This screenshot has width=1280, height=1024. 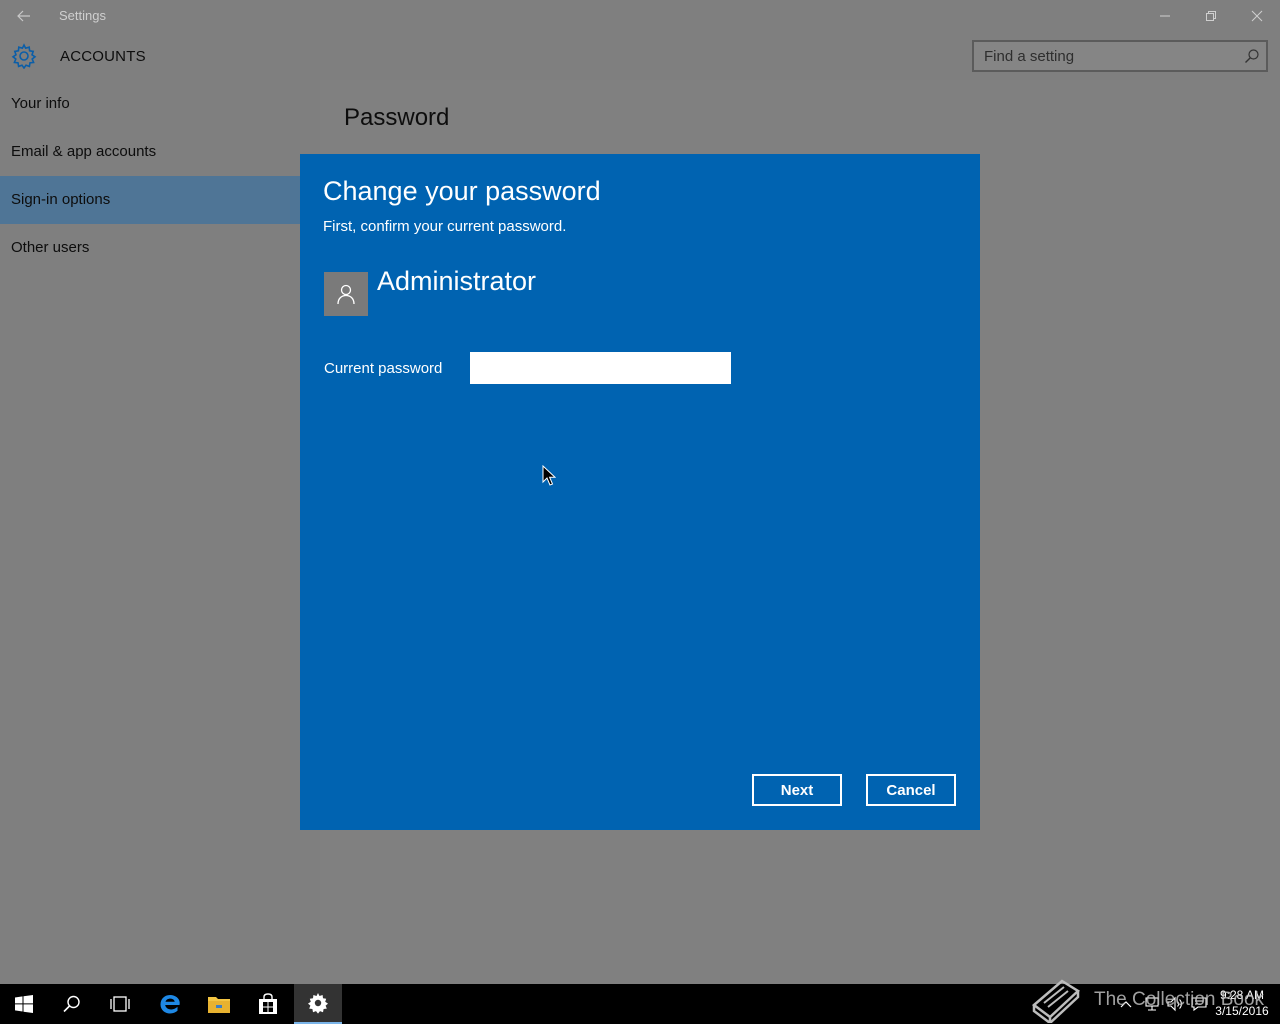 What do you see at coordinates (160, 104) in the screenshot?
I see `sidebar-item-your-info: Your info` at bounding box center [160, 104].